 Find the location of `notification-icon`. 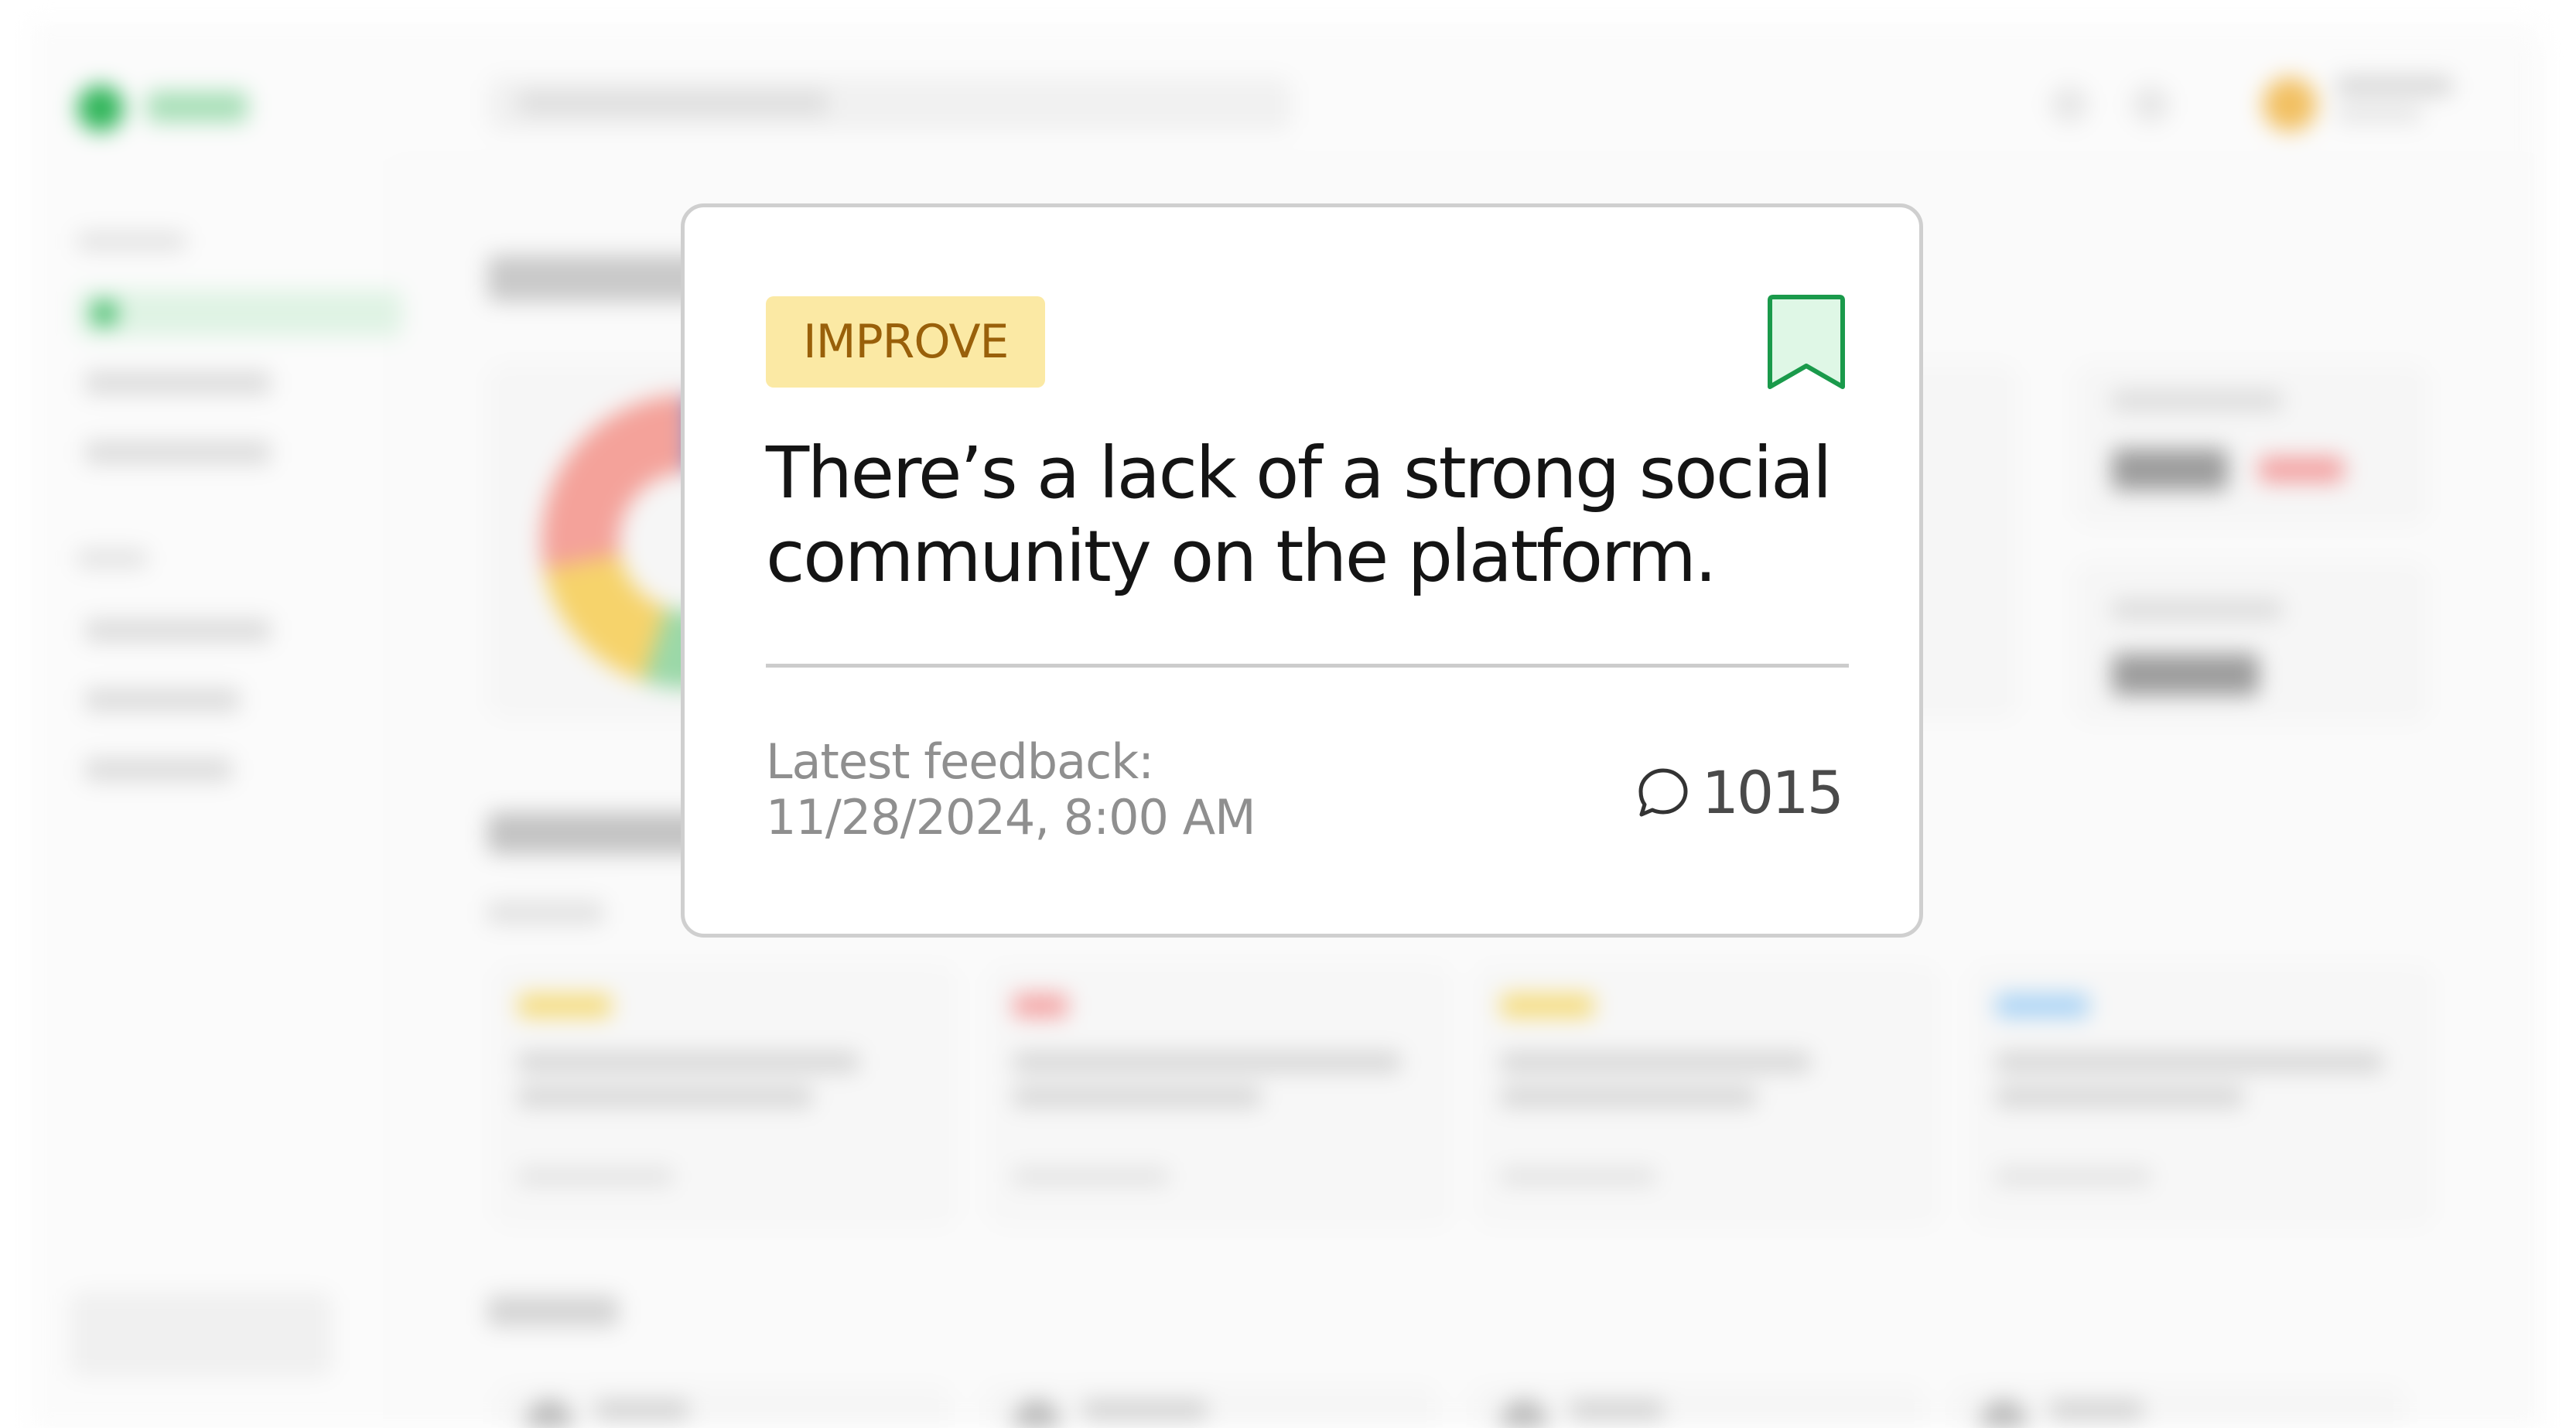

notification-icon is located at coordinates (2069, 105).